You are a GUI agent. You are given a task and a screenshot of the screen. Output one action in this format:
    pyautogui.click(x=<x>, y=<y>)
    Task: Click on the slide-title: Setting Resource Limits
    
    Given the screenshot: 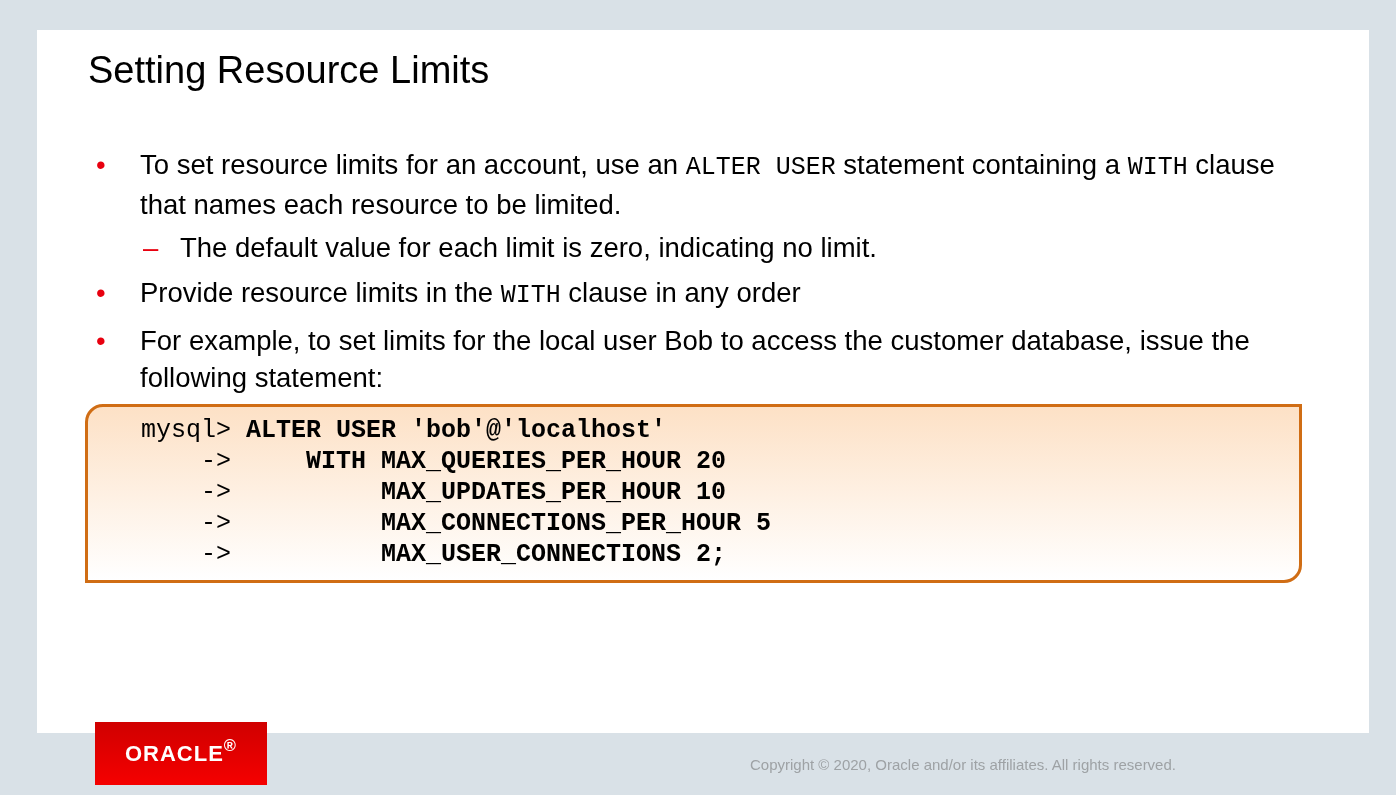 What is the action you would take?
    pyautogui.click(x=289, y=70)
    